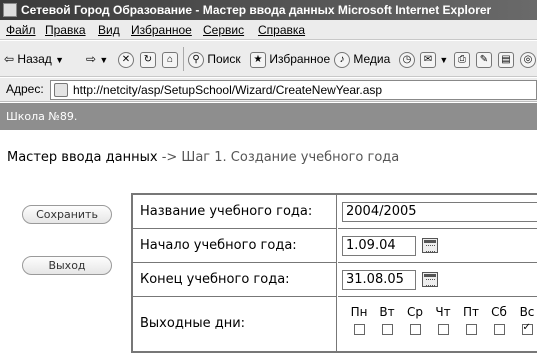 Image resolution: width=537 pixels, height=358 pixels. I want to click on mail-dropdown-icon: ▼, so click(443, 60).